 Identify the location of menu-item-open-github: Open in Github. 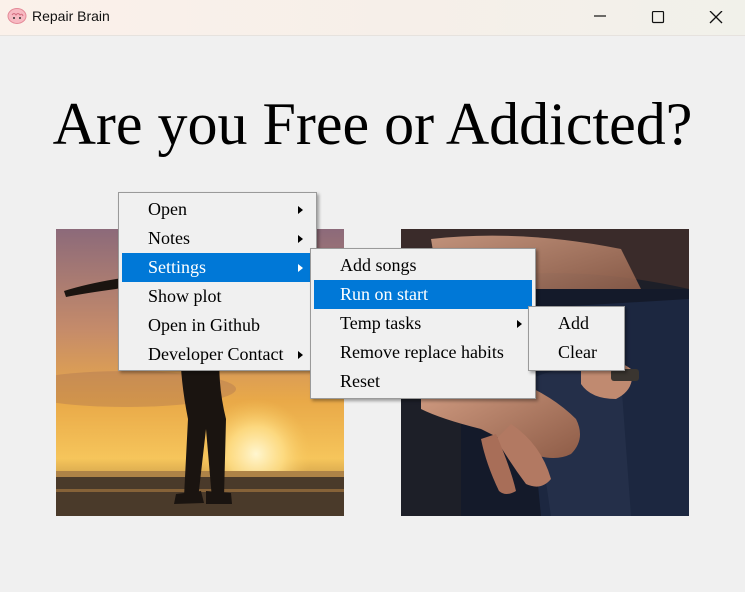
(217, 325).